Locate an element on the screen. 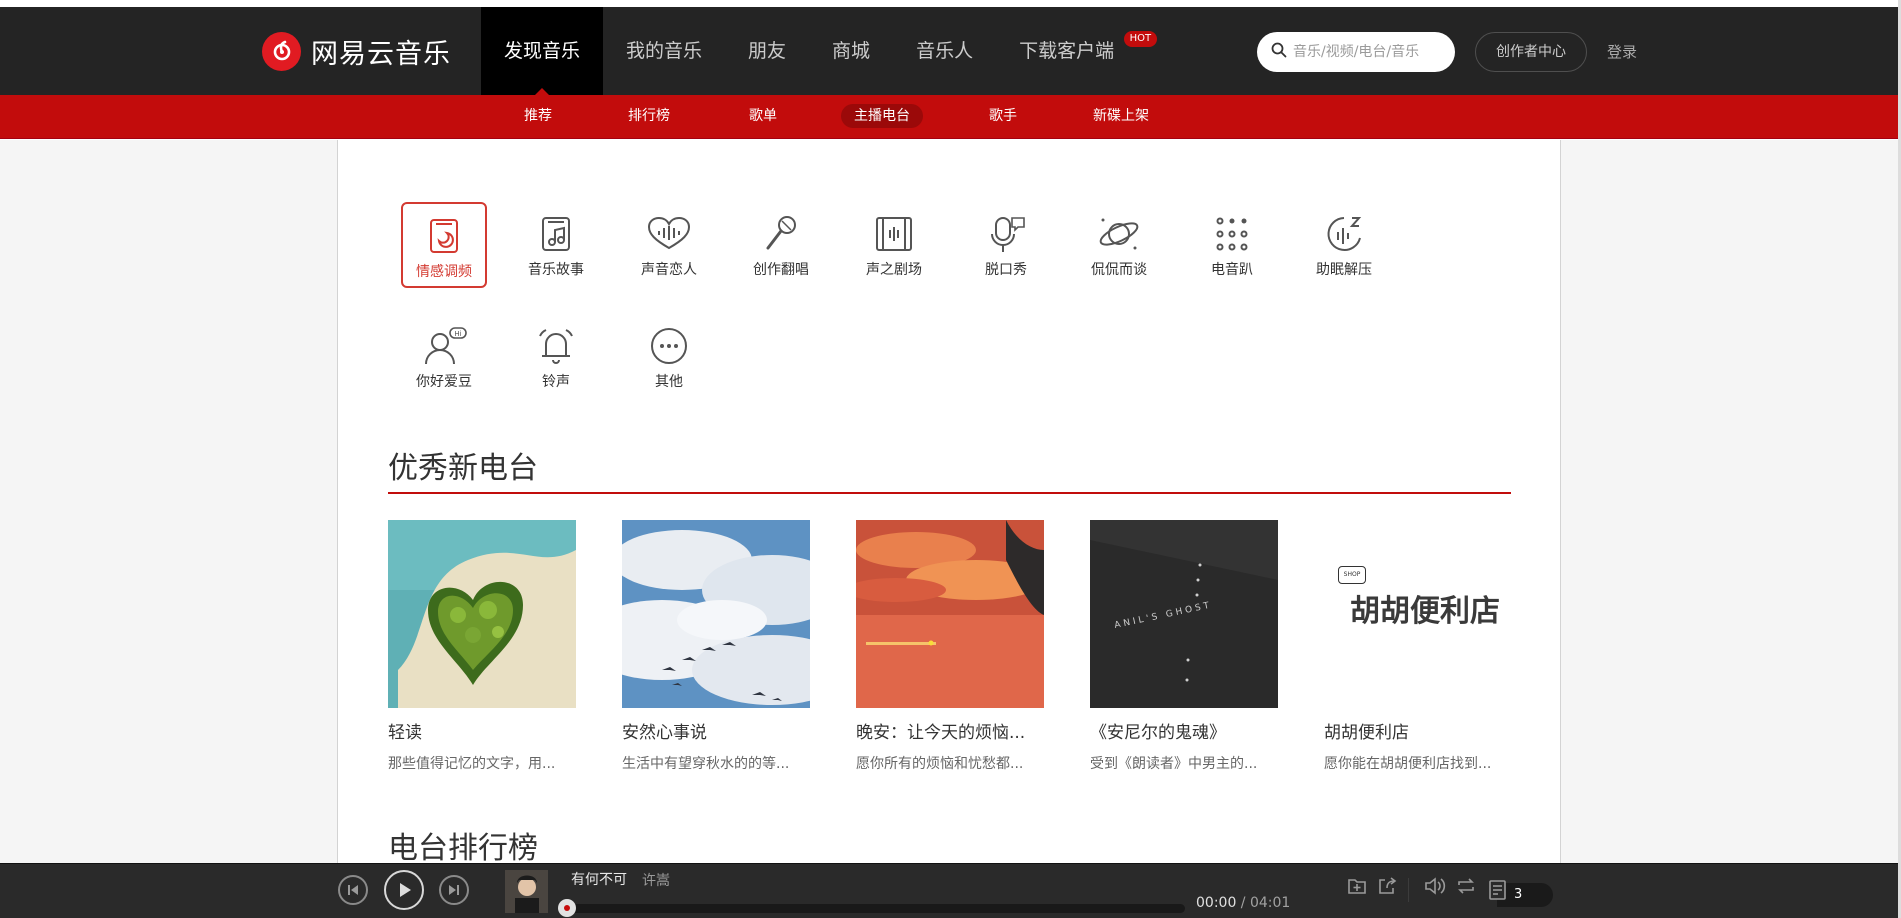  next-icon is located at coordinates (454, 890).